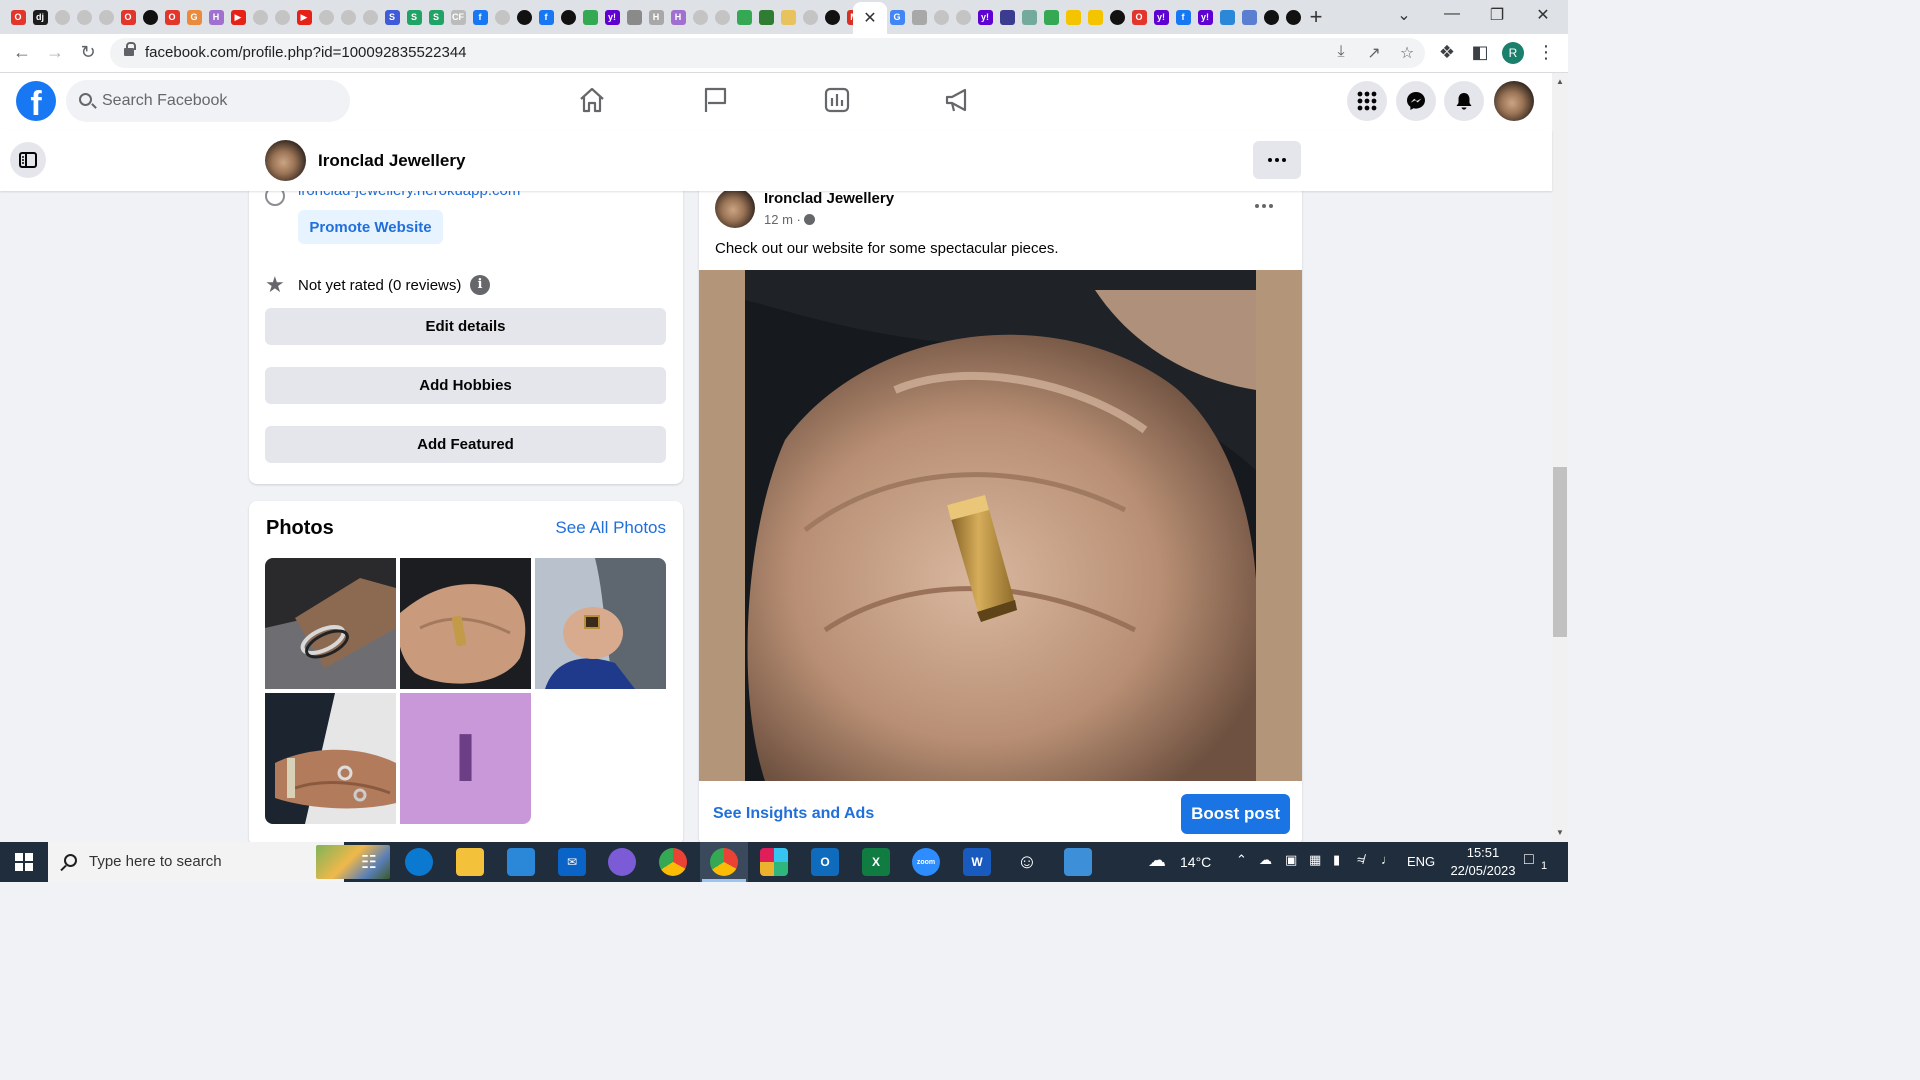 The width and height of the screenshot is (1920, 1080). What do you see at coordinates (222, 101) in the screenshot?
I see `search-input` at bounding box center [222, 101].